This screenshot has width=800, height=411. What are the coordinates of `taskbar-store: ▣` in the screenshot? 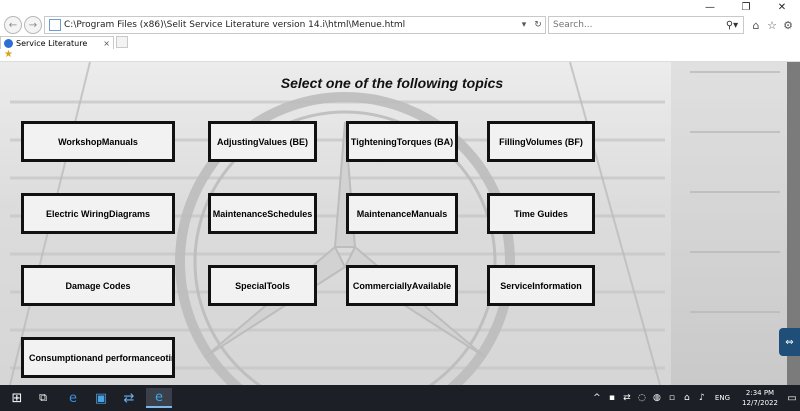 It's located at (101, 398).